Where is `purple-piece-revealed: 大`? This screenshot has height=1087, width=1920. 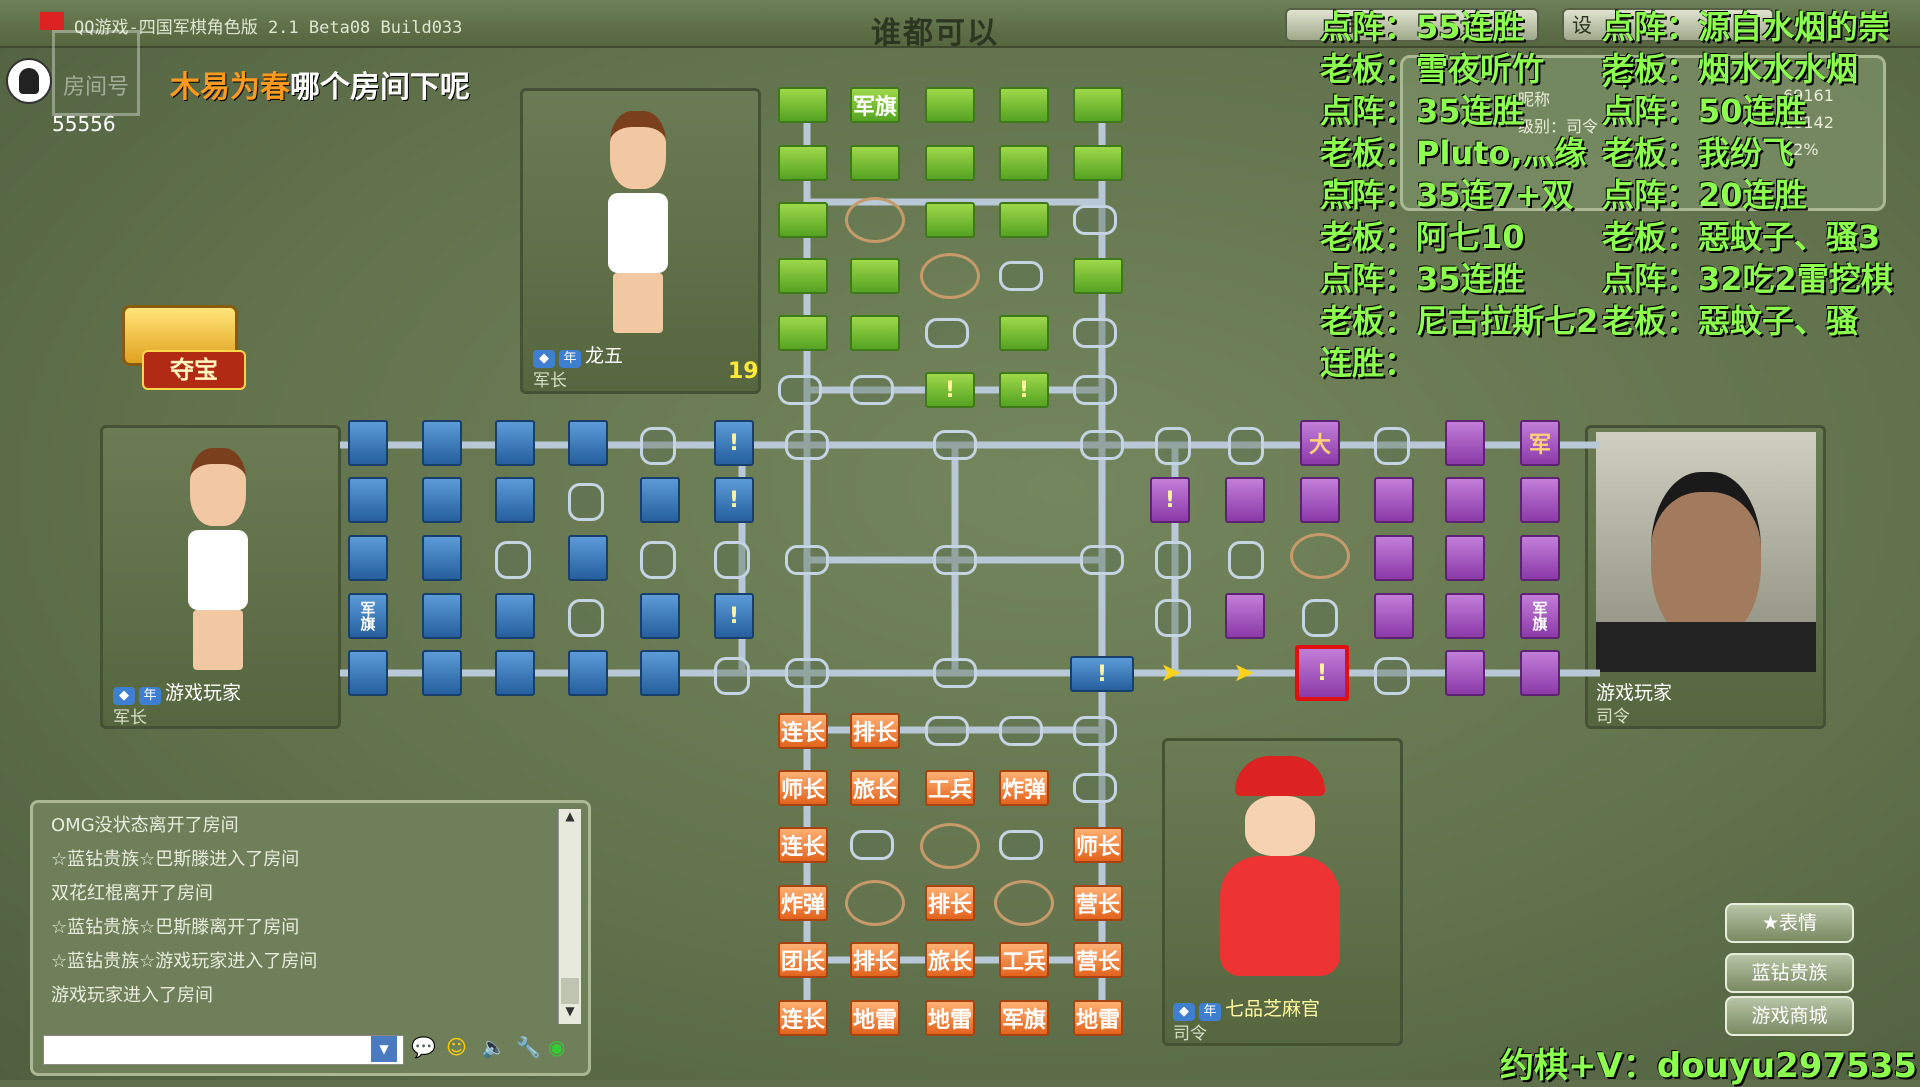 purple-piece-revealed: 大 is located at coordinates (1320, 443).